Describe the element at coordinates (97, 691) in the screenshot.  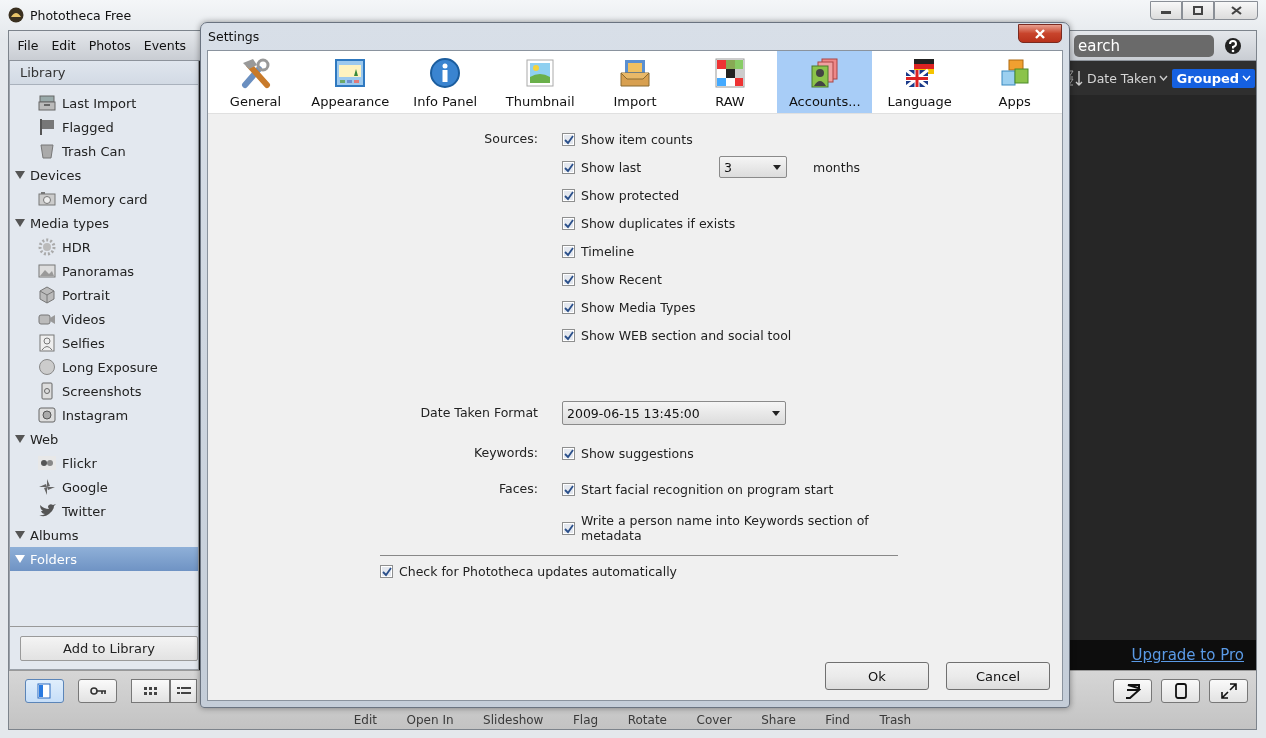
I see `key-button` at that location.